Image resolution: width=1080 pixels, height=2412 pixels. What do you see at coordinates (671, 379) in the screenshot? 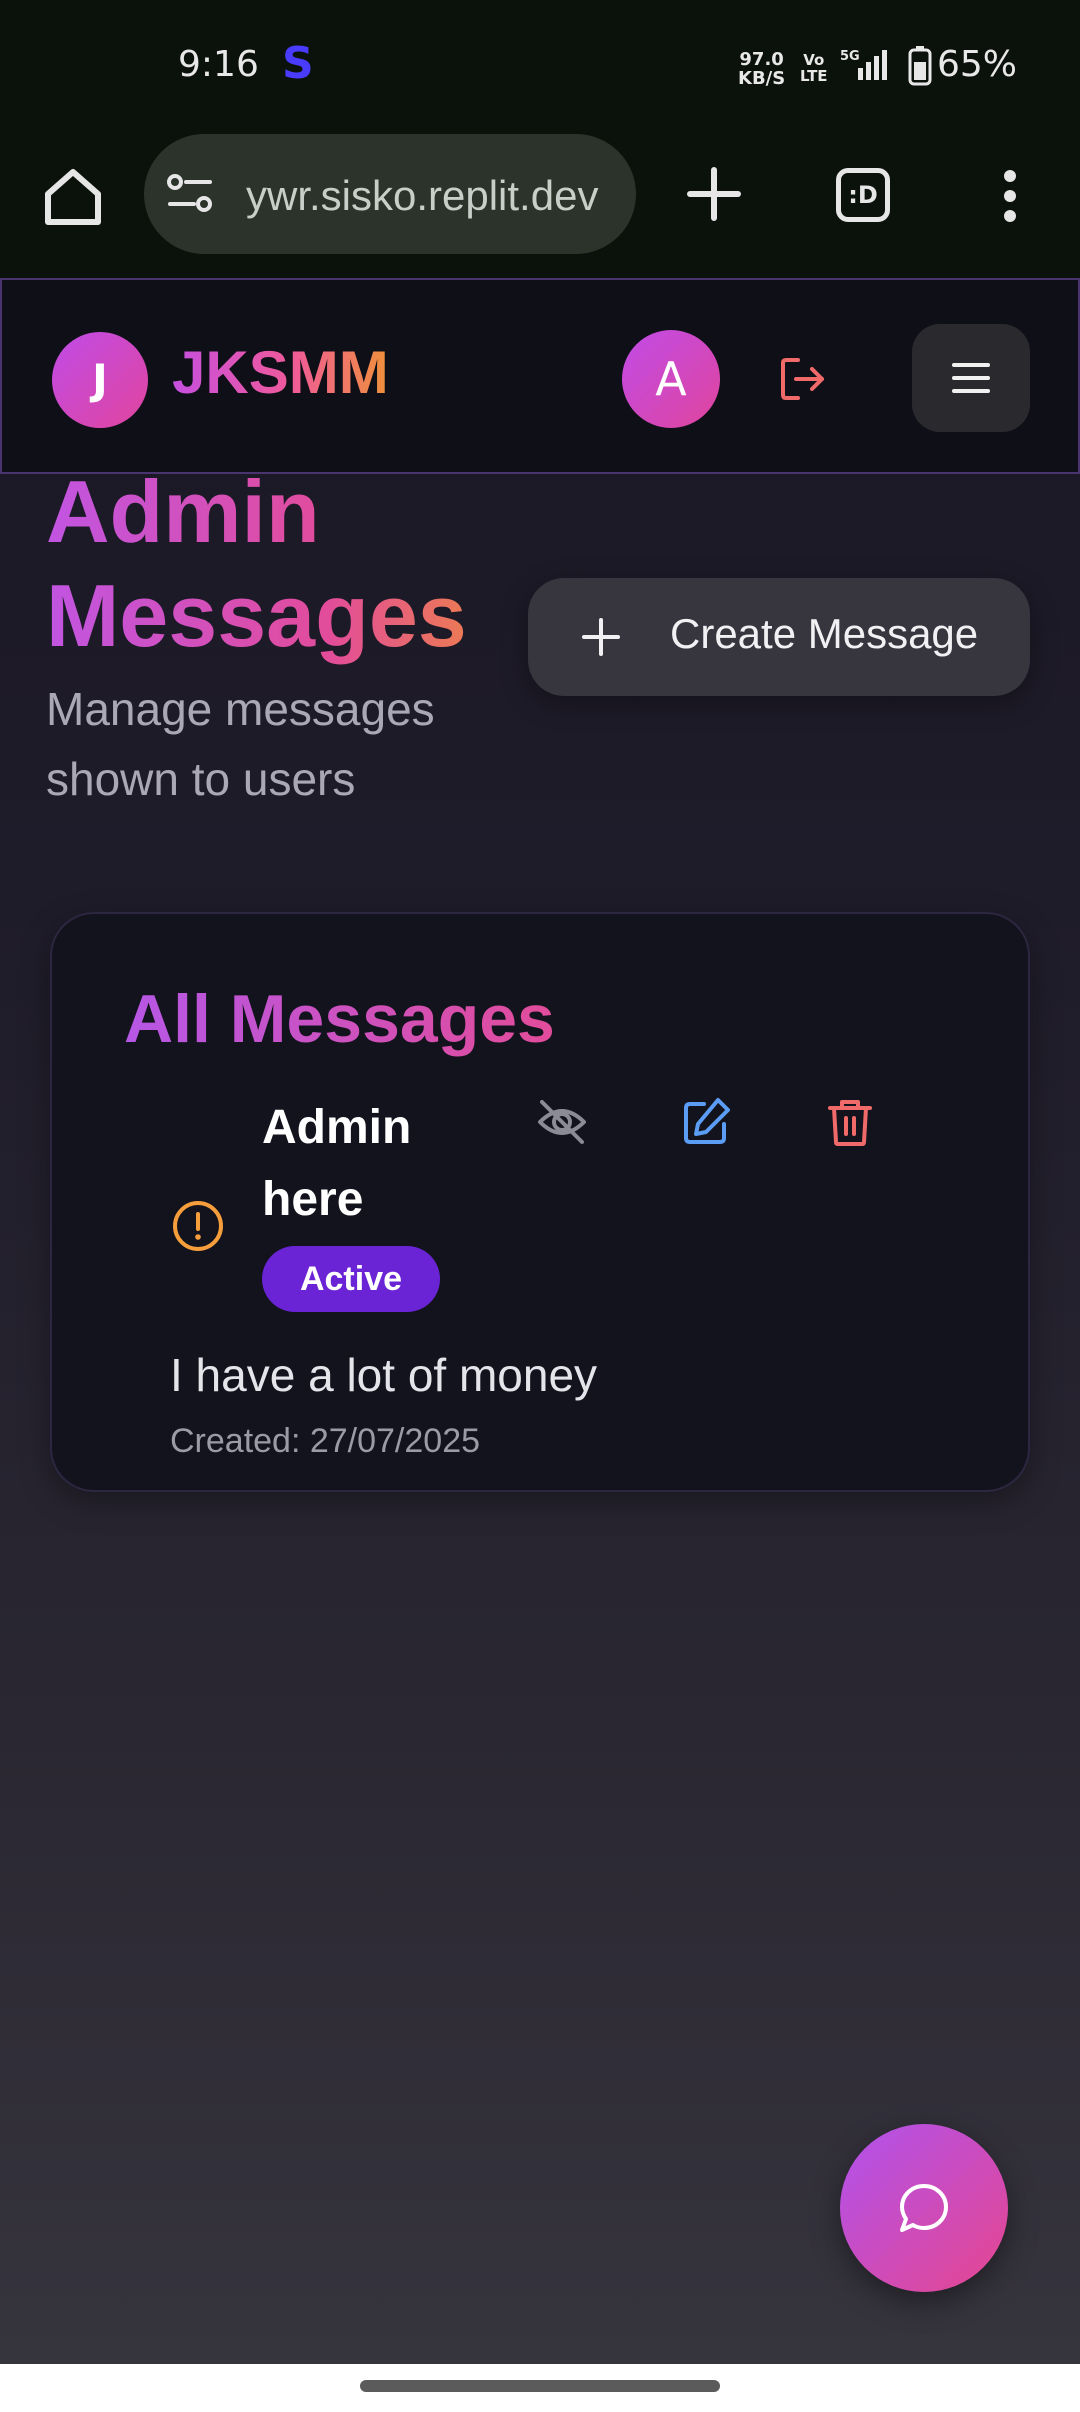
I see `avatar: A` at bounding box center [671, 379].